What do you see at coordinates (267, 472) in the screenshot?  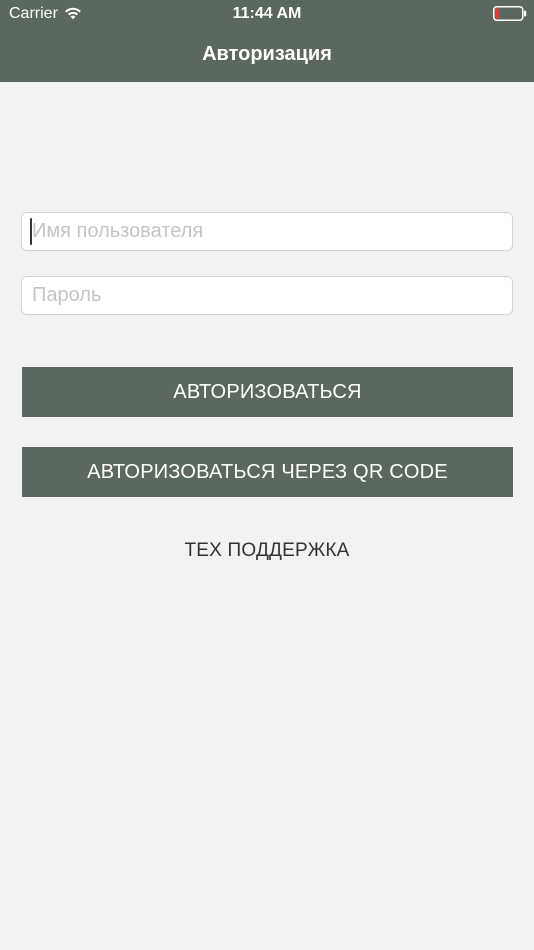 I see `qr-login-button: АВТОРИЗОВАТЬСЯ ЧЕРЕЗ QR CODE` at bounding box center [267, 472].